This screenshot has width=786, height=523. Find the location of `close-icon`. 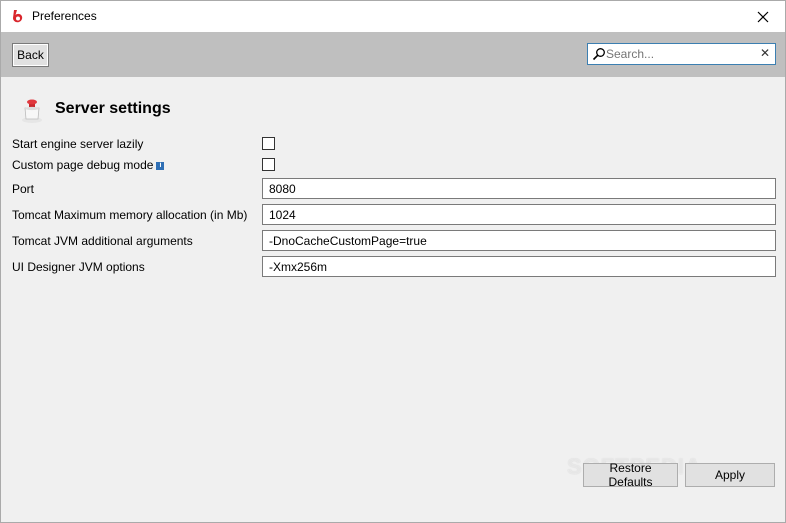

close-icon is located at coordinates (763, 16).